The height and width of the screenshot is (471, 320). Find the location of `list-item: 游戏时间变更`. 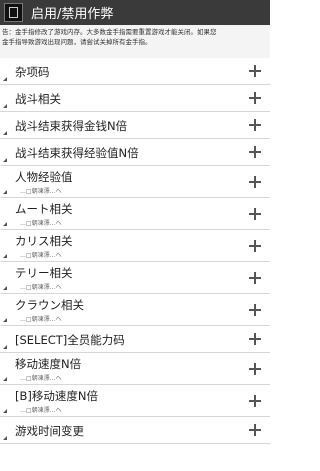

list-item: 游戏时间变更 is located at coordinates (135, 430).